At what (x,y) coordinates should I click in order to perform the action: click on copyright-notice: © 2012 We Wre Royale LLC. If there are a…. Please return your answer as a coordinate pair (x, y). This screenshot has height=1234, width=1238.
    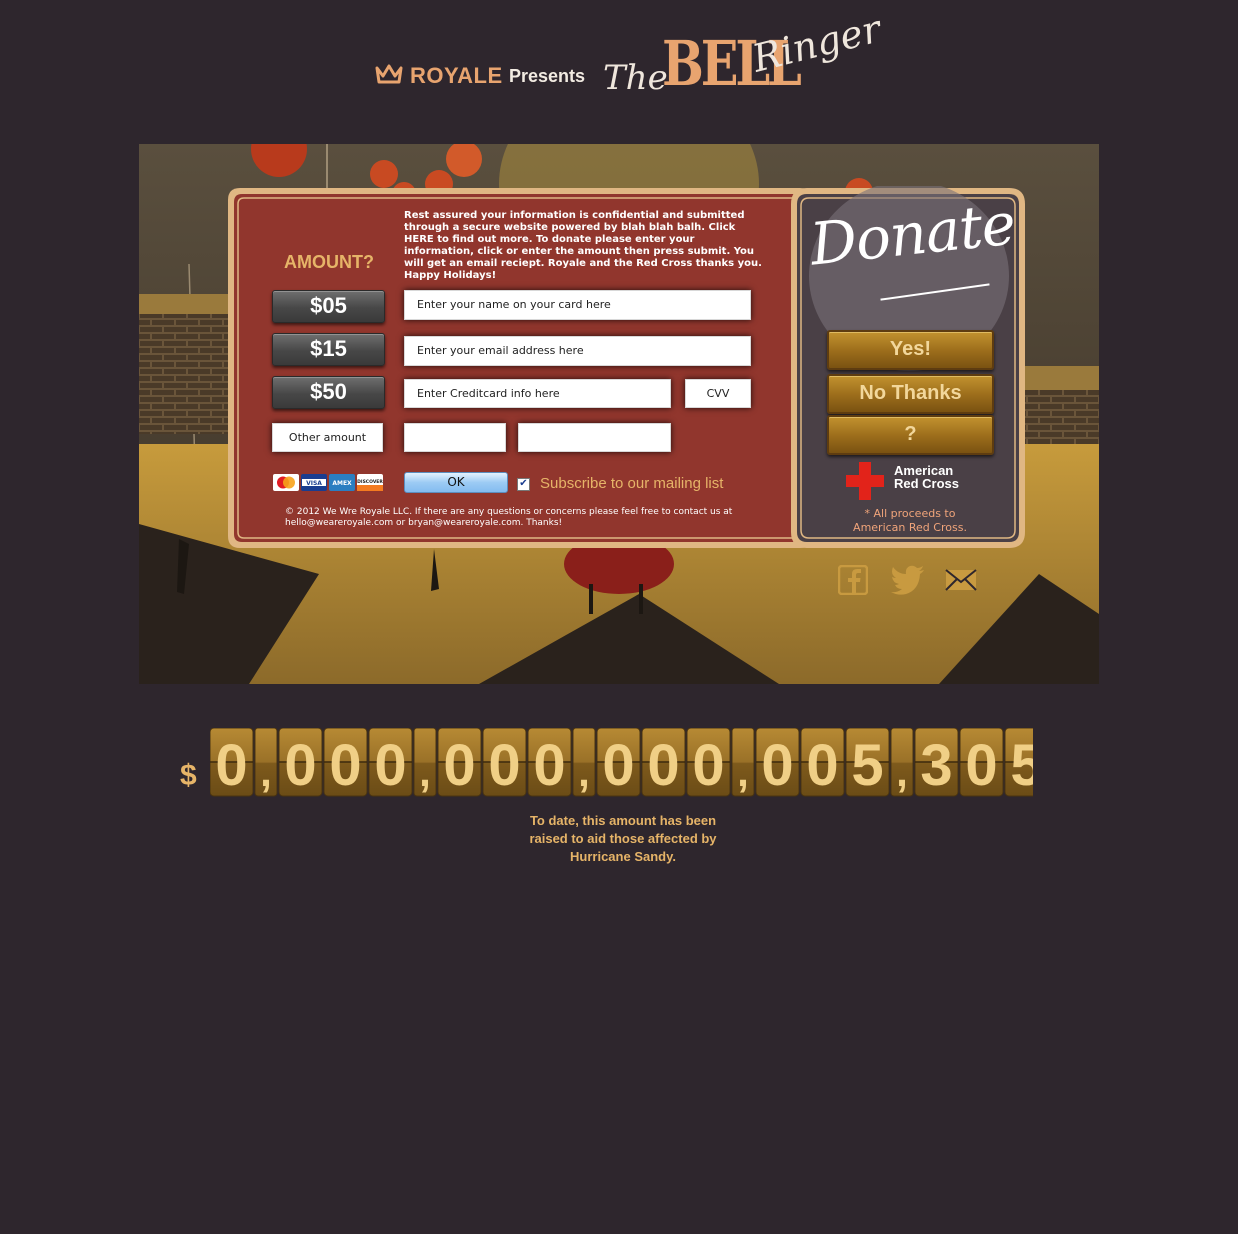
    Looking at the image, I should click on (509, 517).